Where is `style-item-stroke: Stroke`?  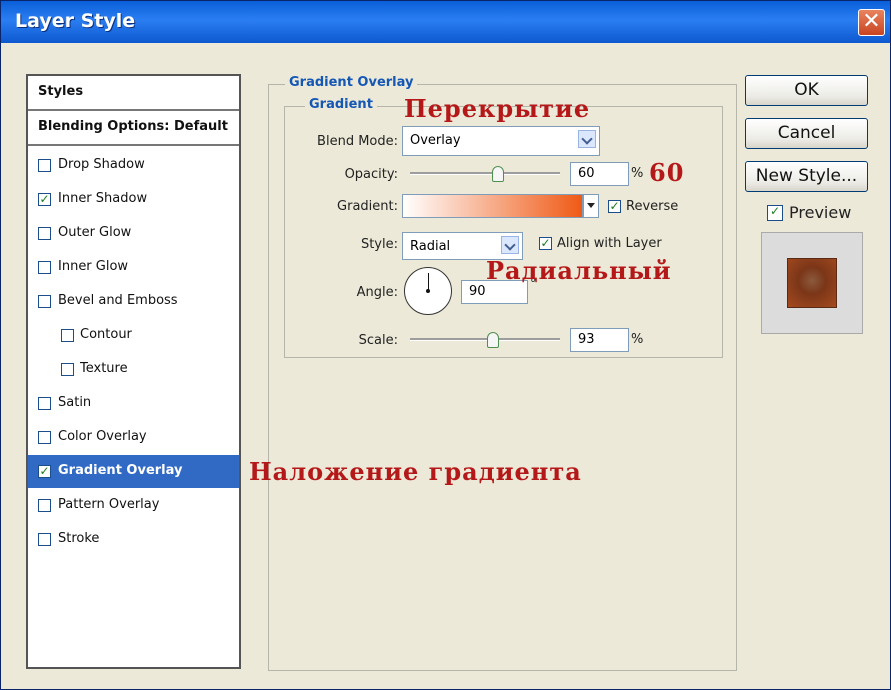
style-item-stroke: Stroke is located at coordinates (133, 539).